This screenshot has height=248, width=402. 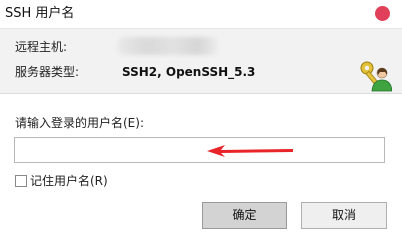 I want to click on title-bar: SSH 用户名, so click(x=201, y=14).